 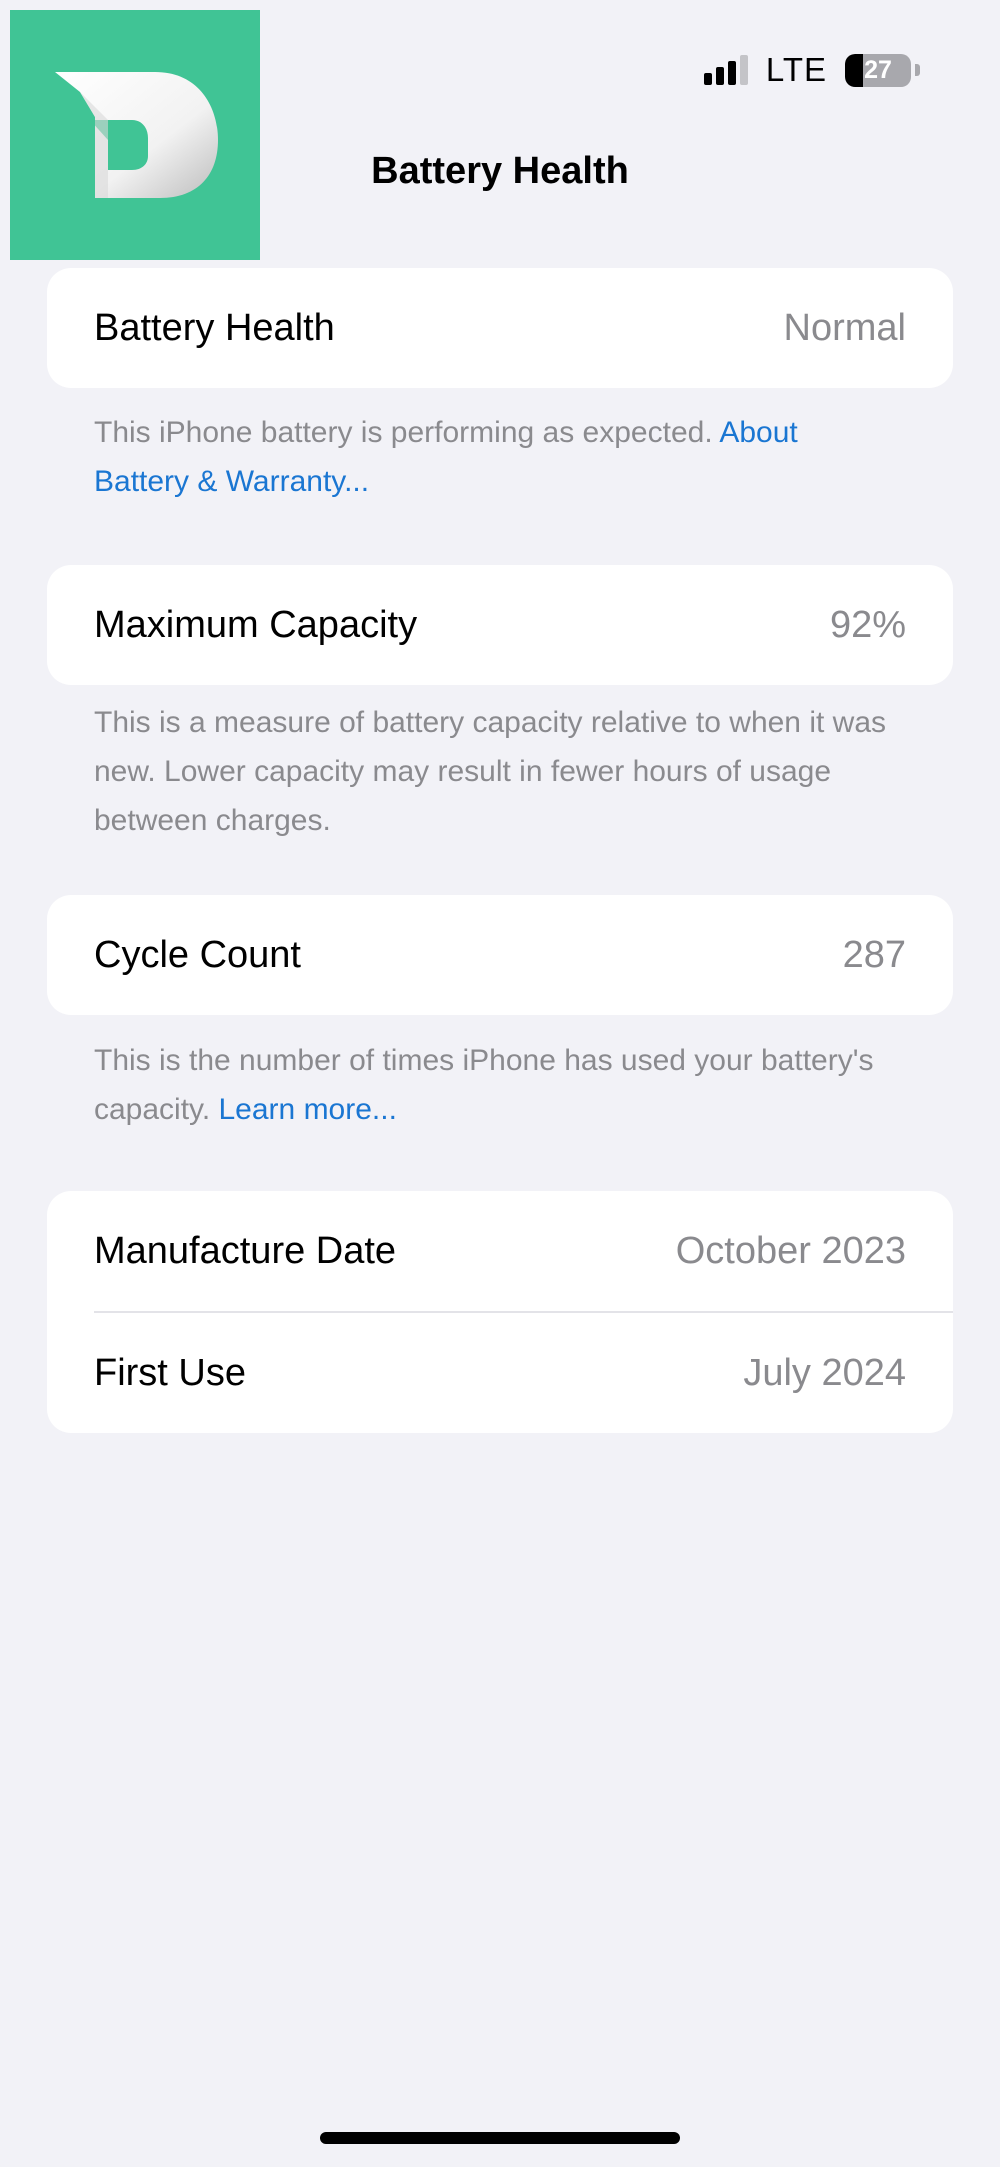 I want to click on d-logo-icon, so click(x=136, y=135).